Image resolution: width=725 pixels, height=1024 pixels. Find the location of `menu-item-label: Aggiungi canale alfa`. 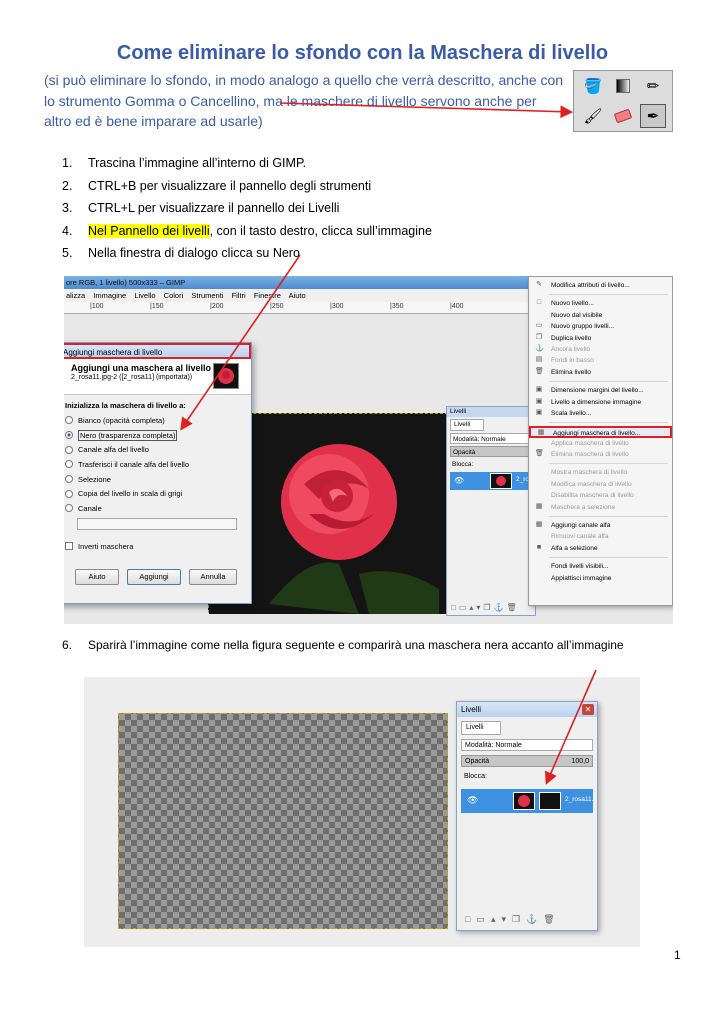

menu-item-label: Aggiungi canale alfa is located at coordinates (581, 526).